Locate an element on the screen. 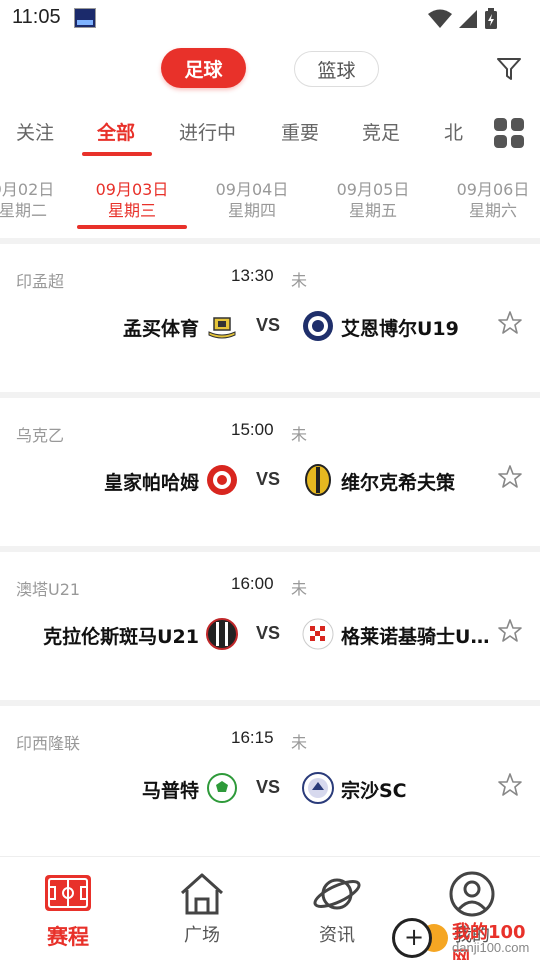  weekday-label: 星期二 is located at coordinates (23, 210).